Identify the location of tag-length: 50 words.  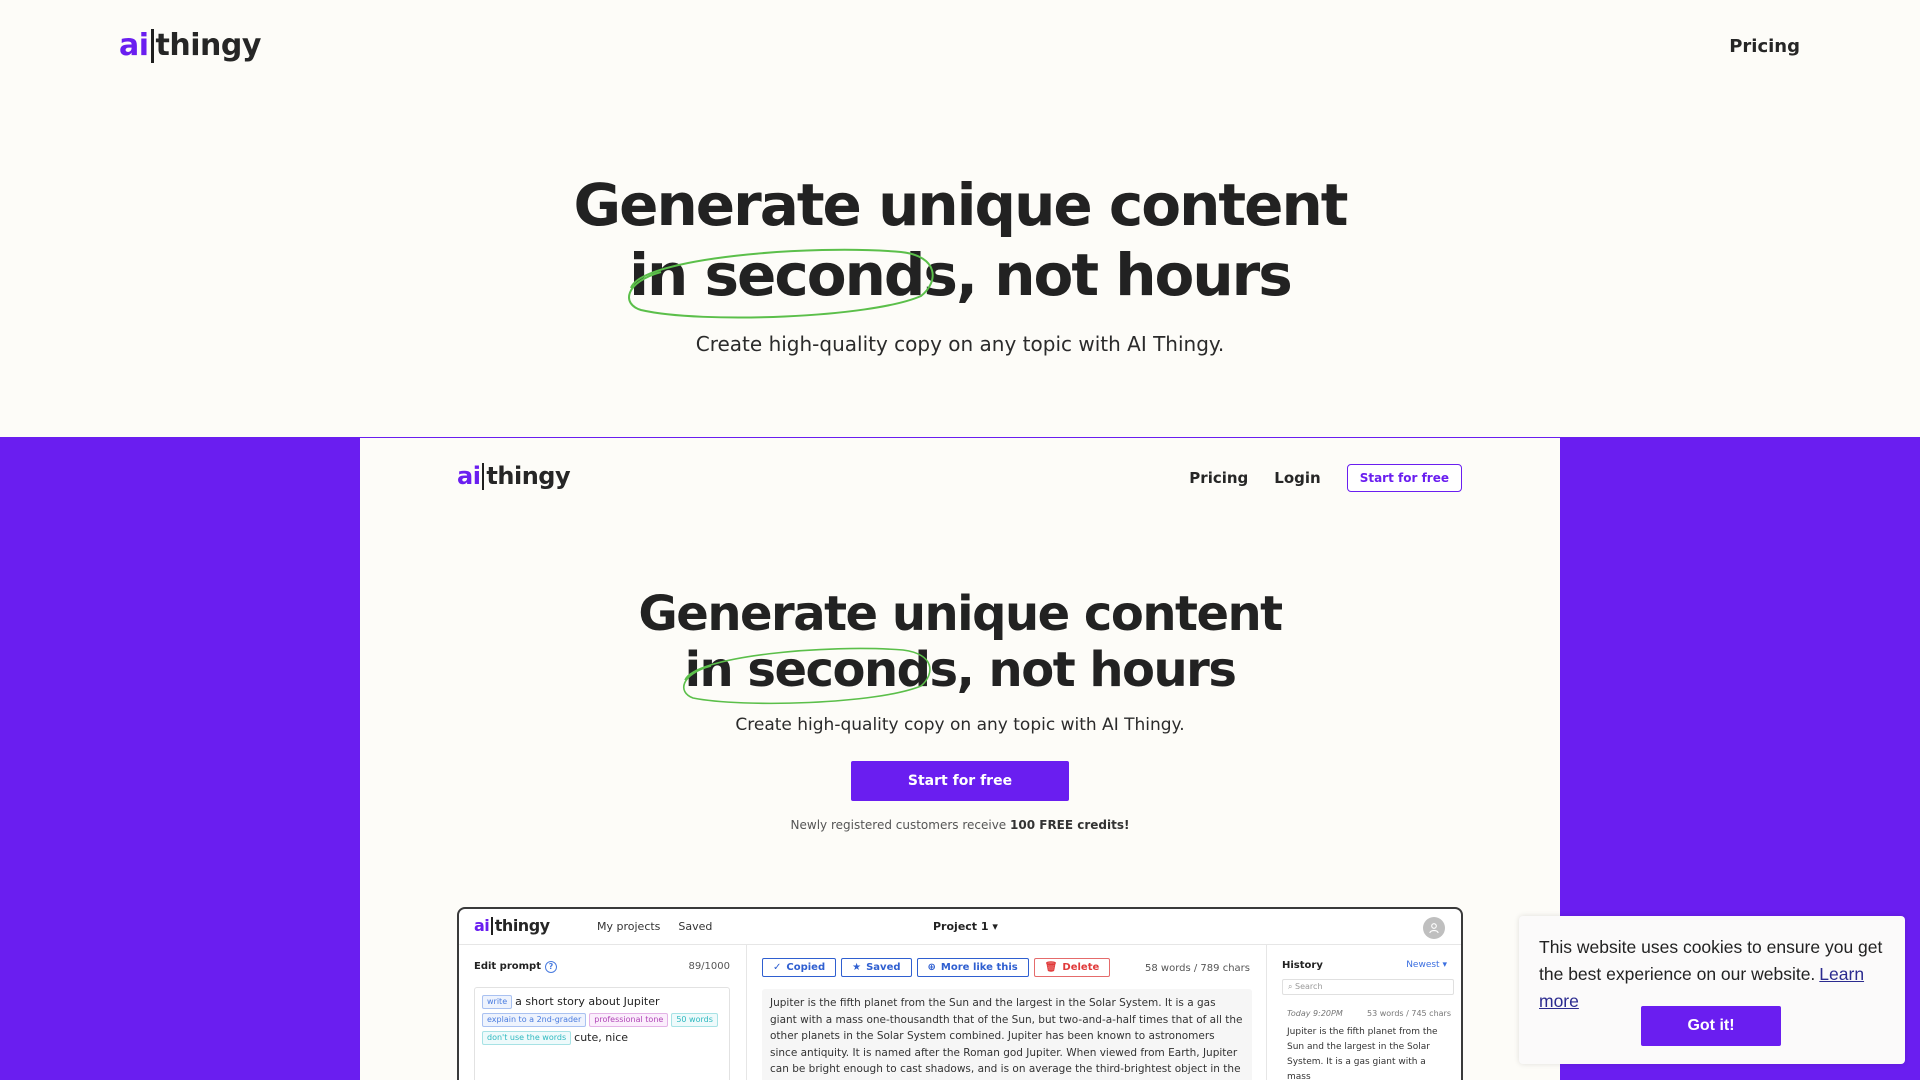
(694, 1020).